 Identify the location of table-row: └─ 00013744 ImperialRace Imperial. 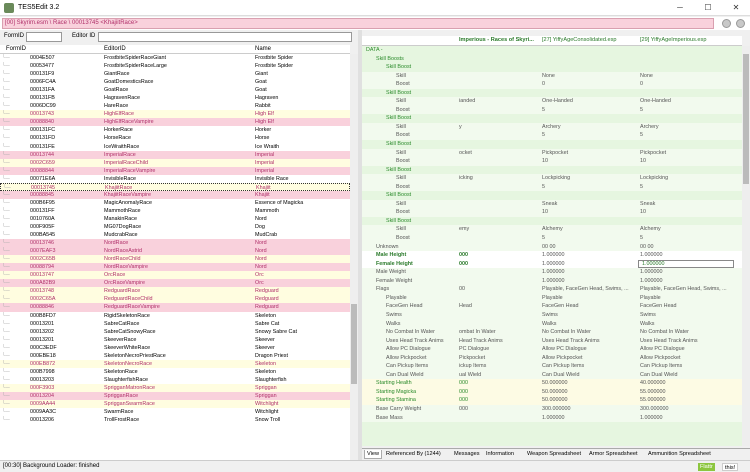
(175, 154).